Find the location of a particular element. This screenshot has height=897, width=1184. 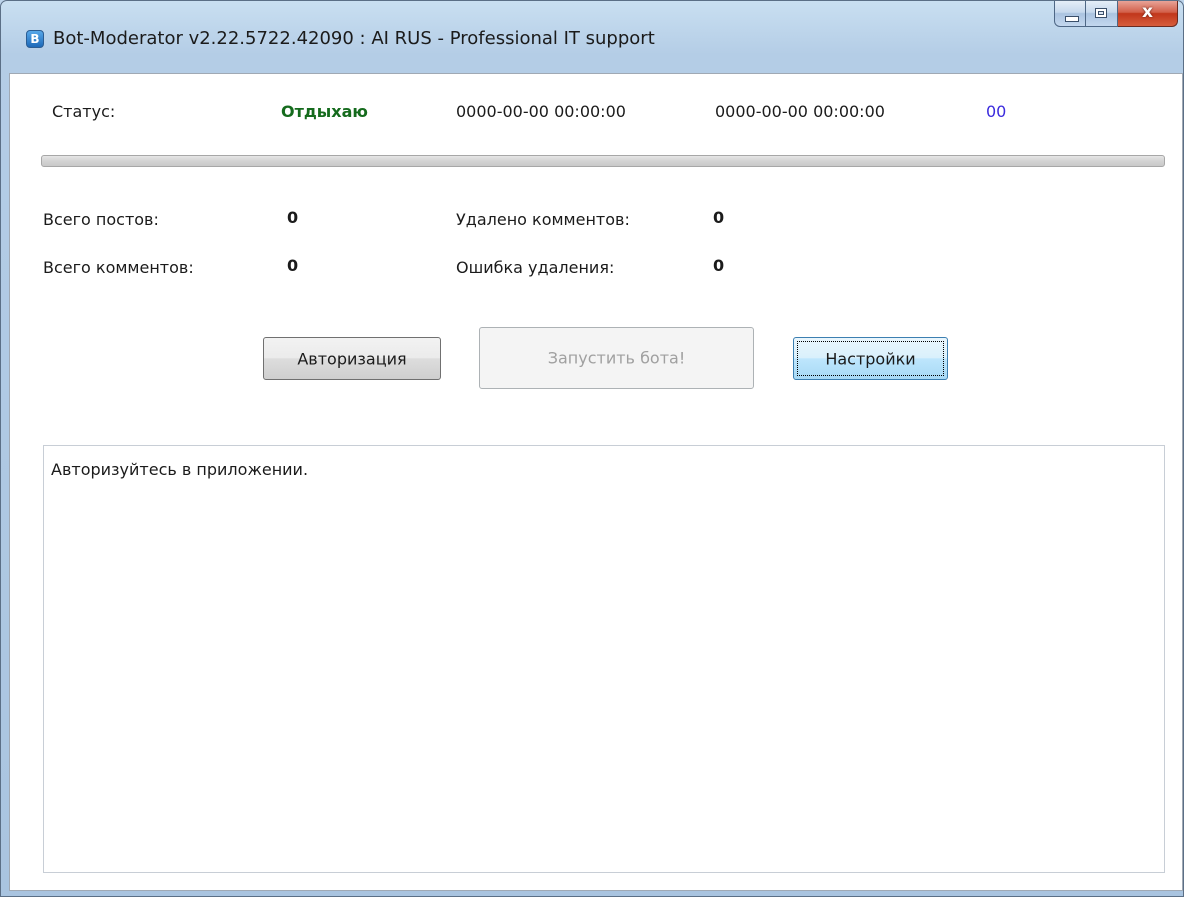

delete-errors-value: 0 is located at coordinates (719, 265).